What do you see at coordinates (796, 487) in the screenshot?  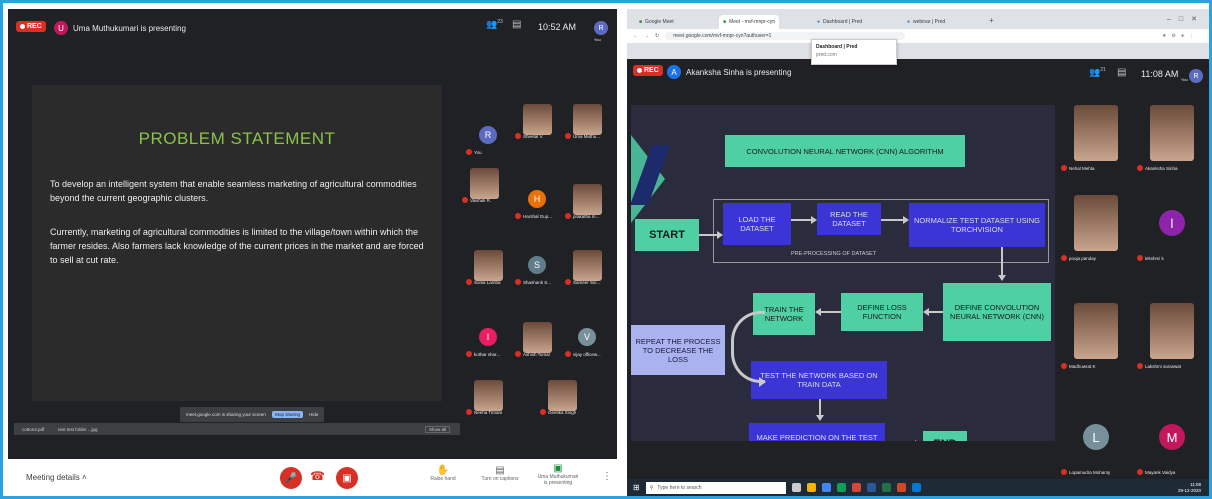 I see `task-view-icon` at bounding box center [796, 487].